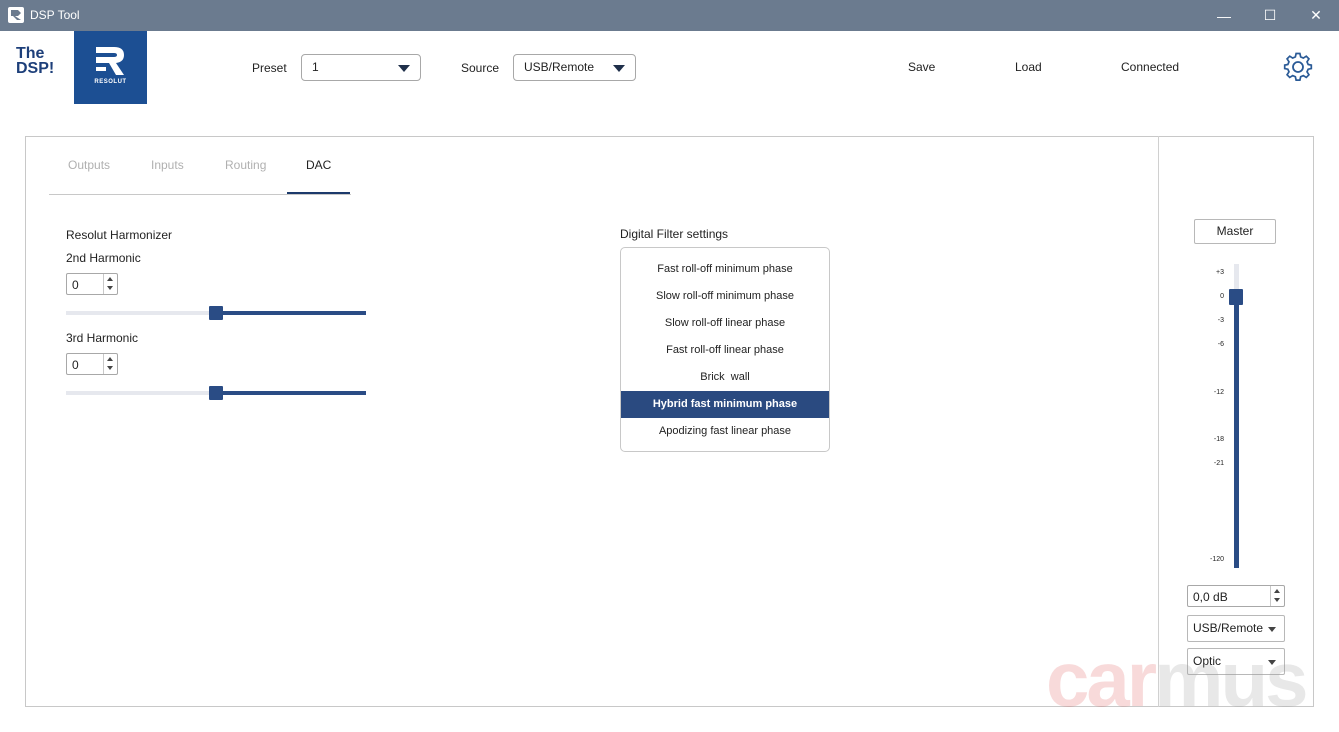 The image size is (1339, 732). I want to click on gear-icon, so click(1298, 67).